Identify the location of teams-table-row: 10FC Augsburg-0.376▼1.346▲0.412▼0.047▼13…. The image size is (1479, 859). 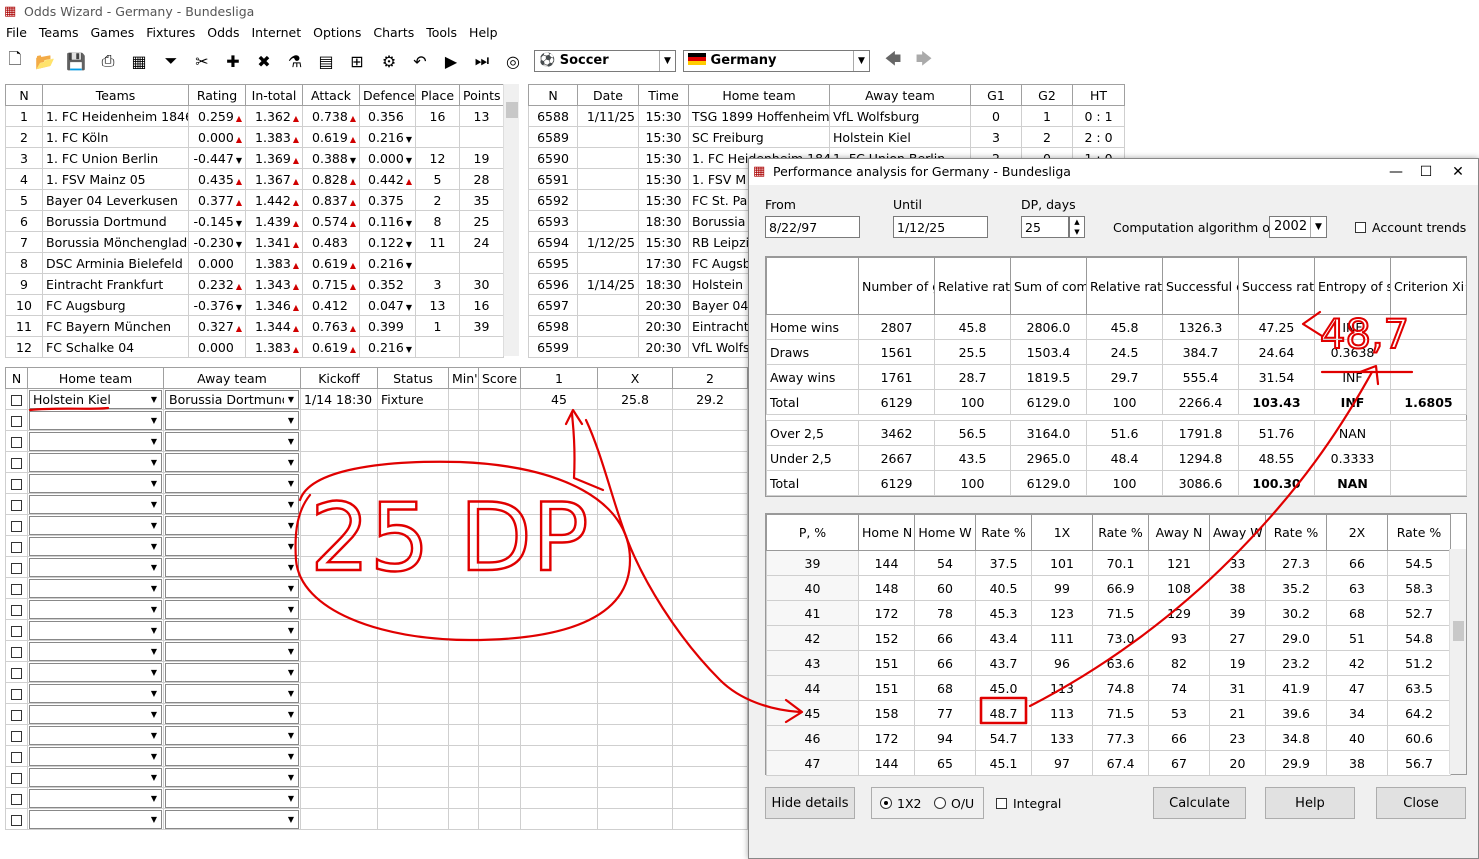
(254, 305).